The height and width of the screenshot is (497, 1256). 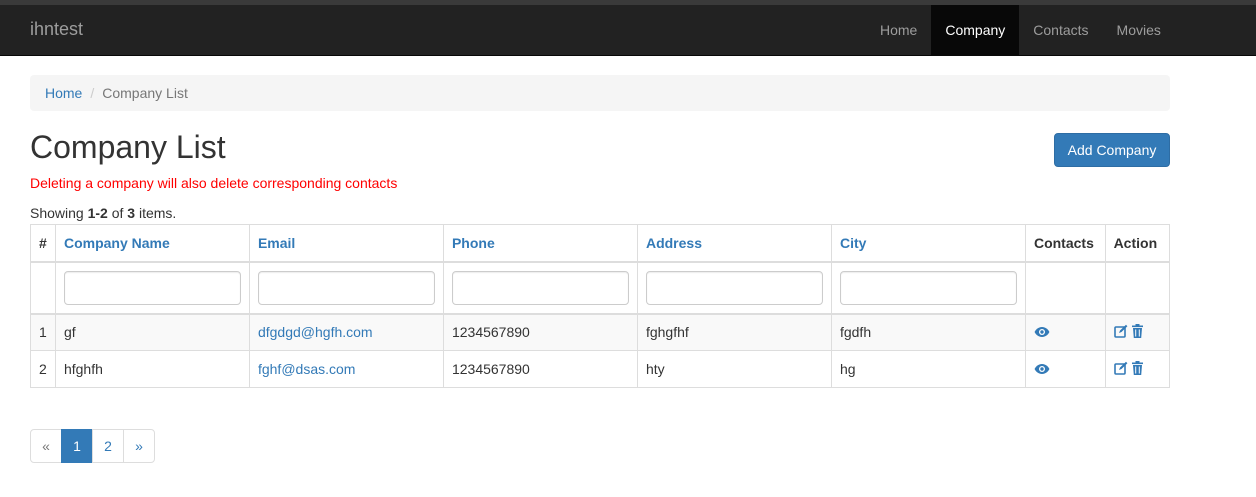 I want to click on summary-middle: of, so click(x=117, y=213).